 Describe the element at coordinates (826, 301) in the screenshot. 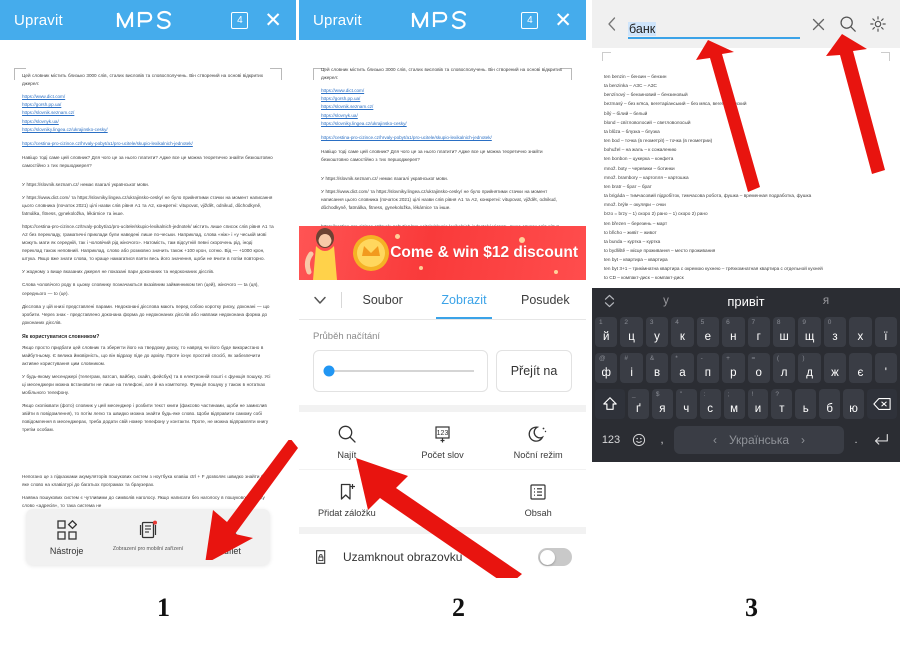

I see `suggestion-3: я` at that location.